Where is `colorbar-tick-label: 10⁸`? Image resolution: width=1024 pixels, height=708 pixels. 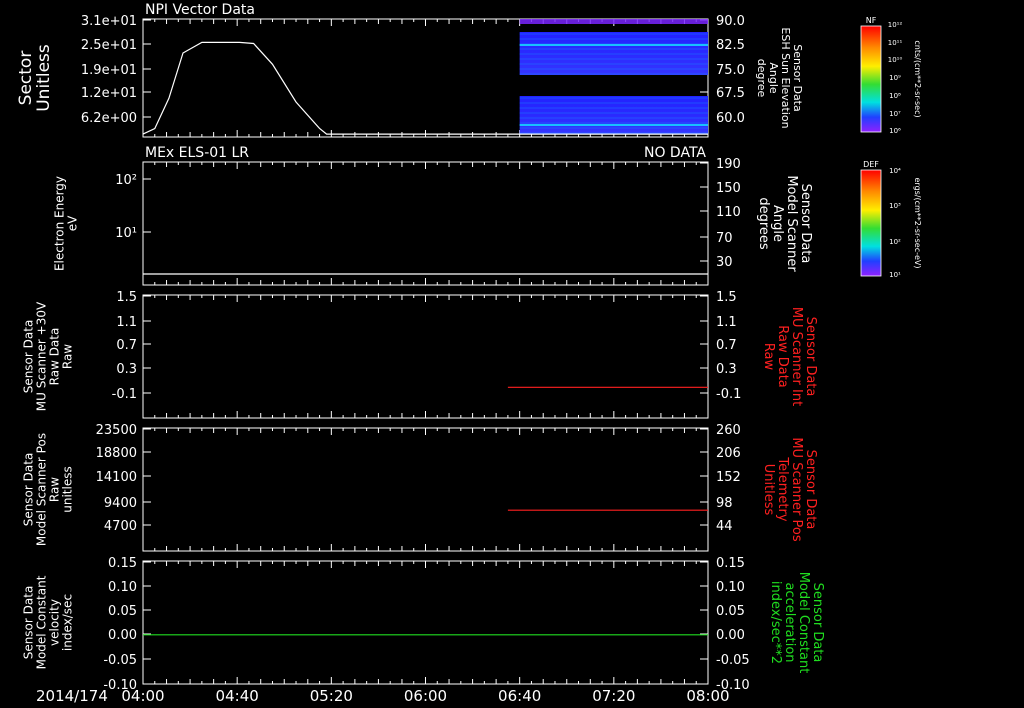
colorbar-tick-label: 10⁸ is located at coordinates (895, 96).